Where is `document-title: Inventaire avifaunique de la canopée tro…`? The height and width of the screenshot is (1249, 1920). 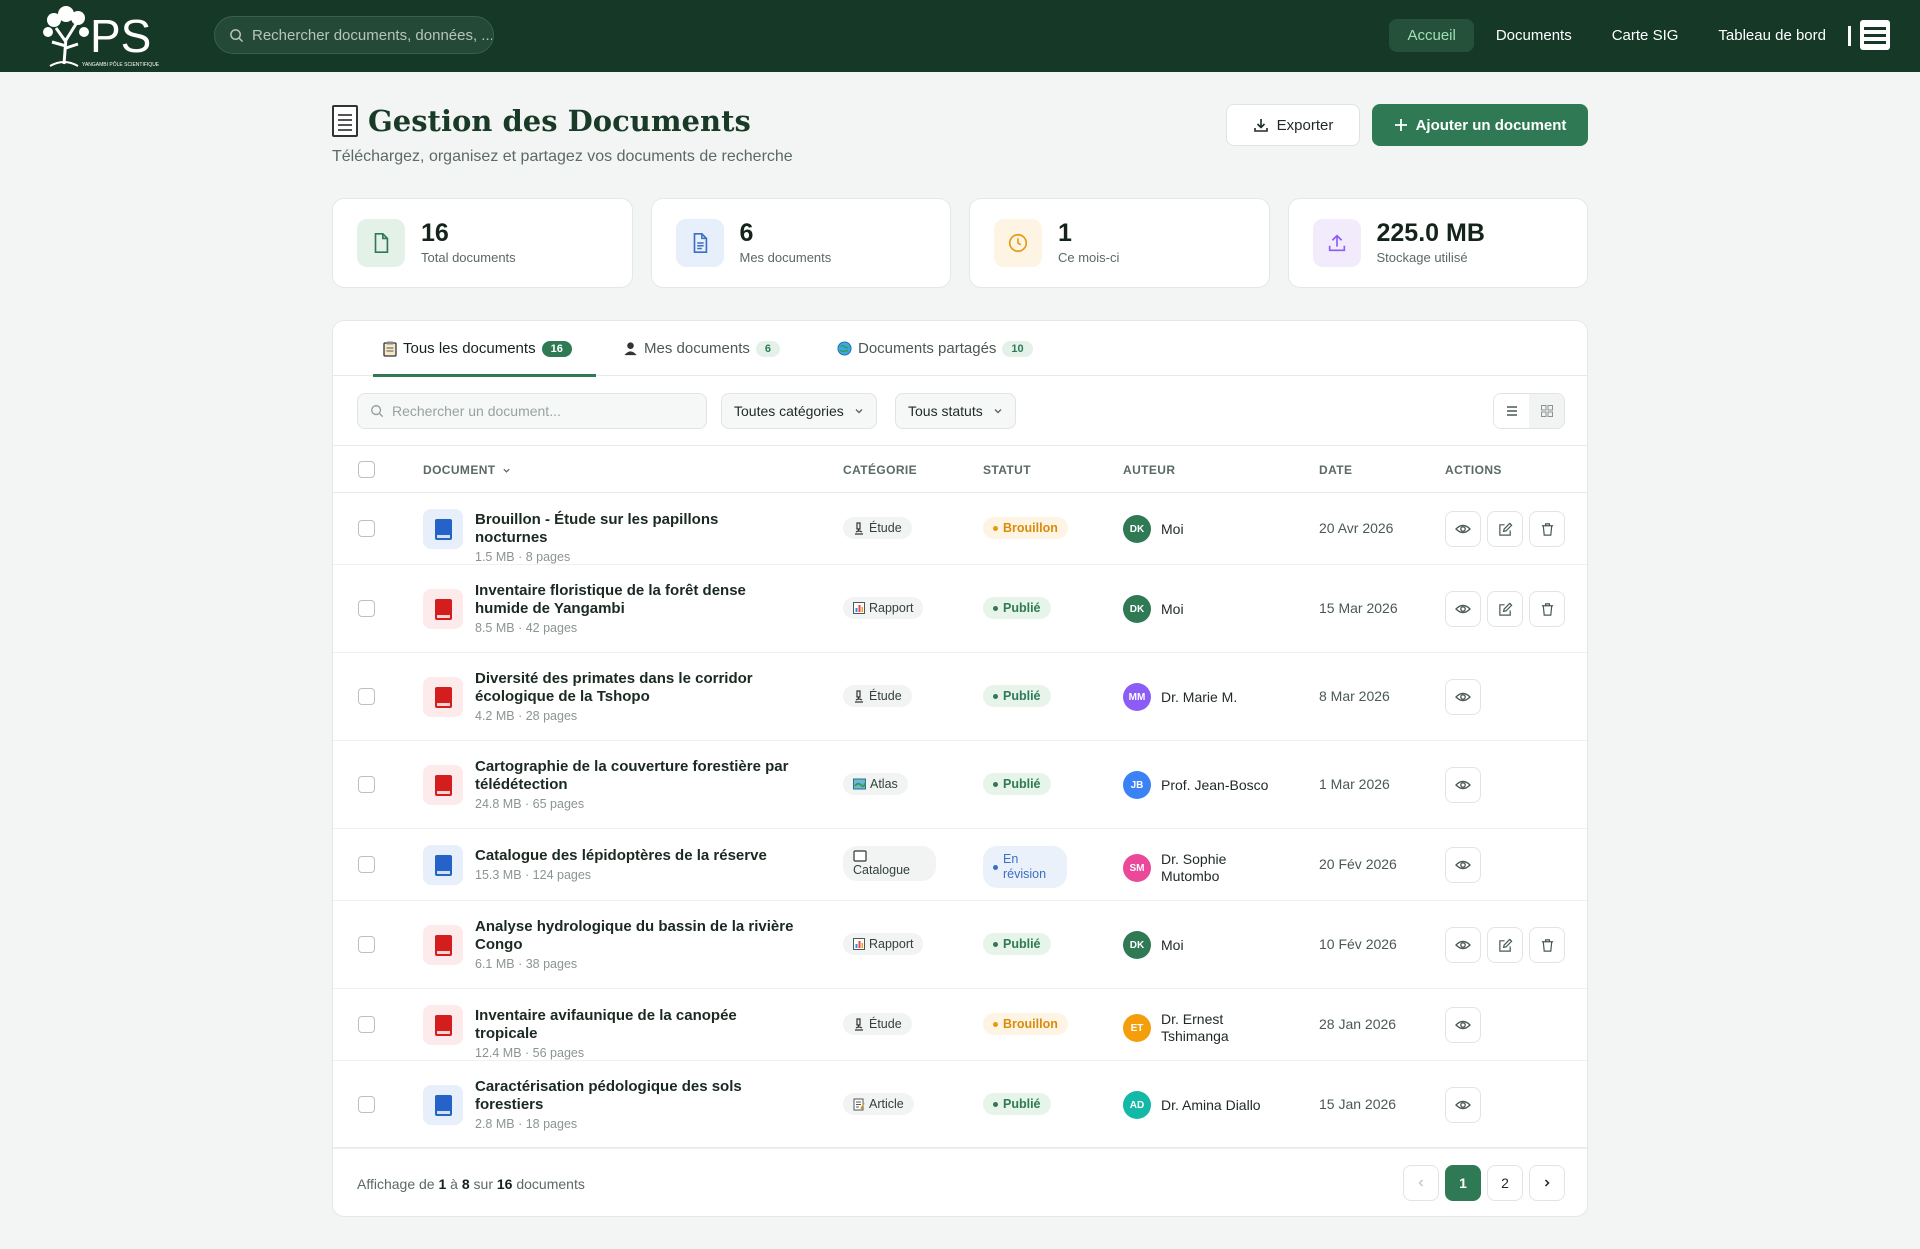 document-title: Inventaire avifaunique de la canopée tro… is located at coordinates (635, 1034).